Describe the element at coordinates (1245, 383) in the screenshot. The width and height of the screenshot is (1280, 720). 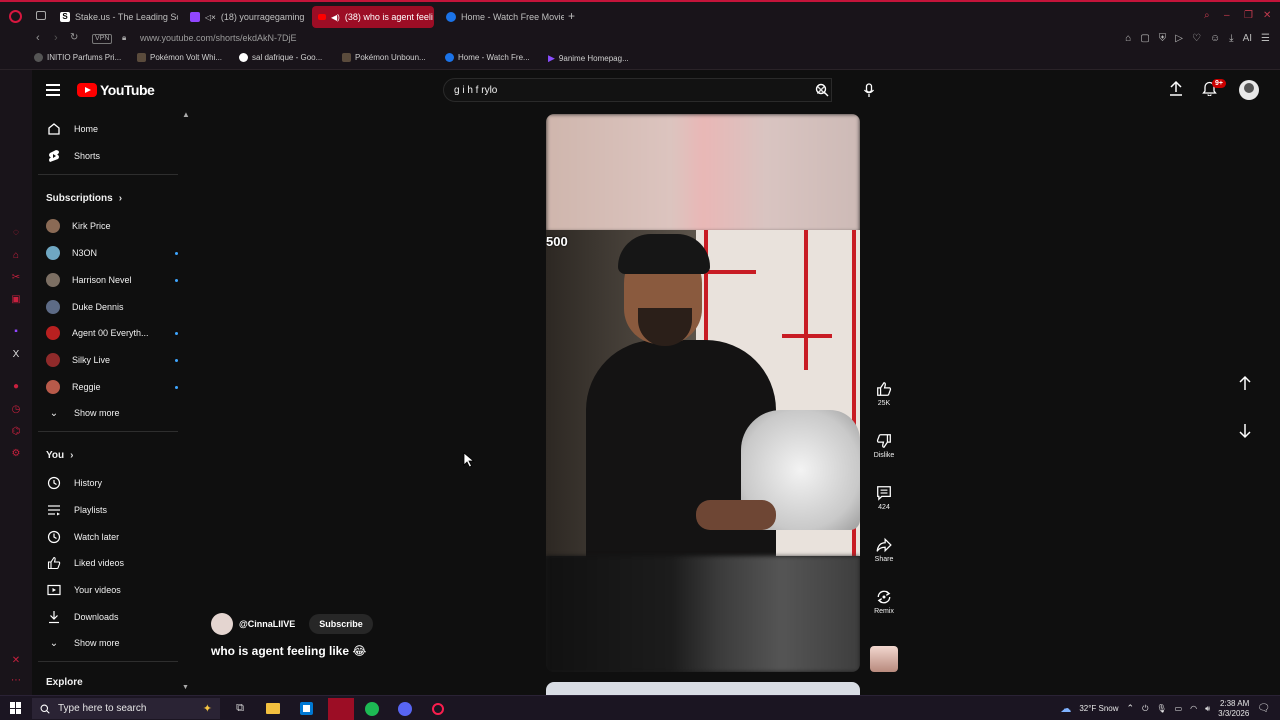
I see `previous-short-button` at that location.